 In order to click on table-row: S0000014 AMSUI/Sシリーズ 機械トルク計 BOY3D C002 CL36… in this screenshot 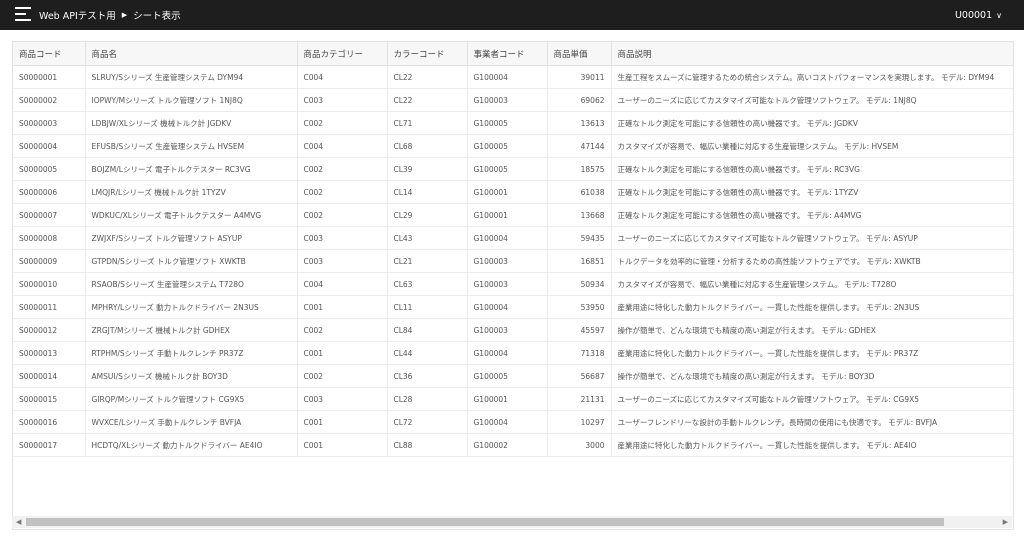, I will do `click(513, 376)`.